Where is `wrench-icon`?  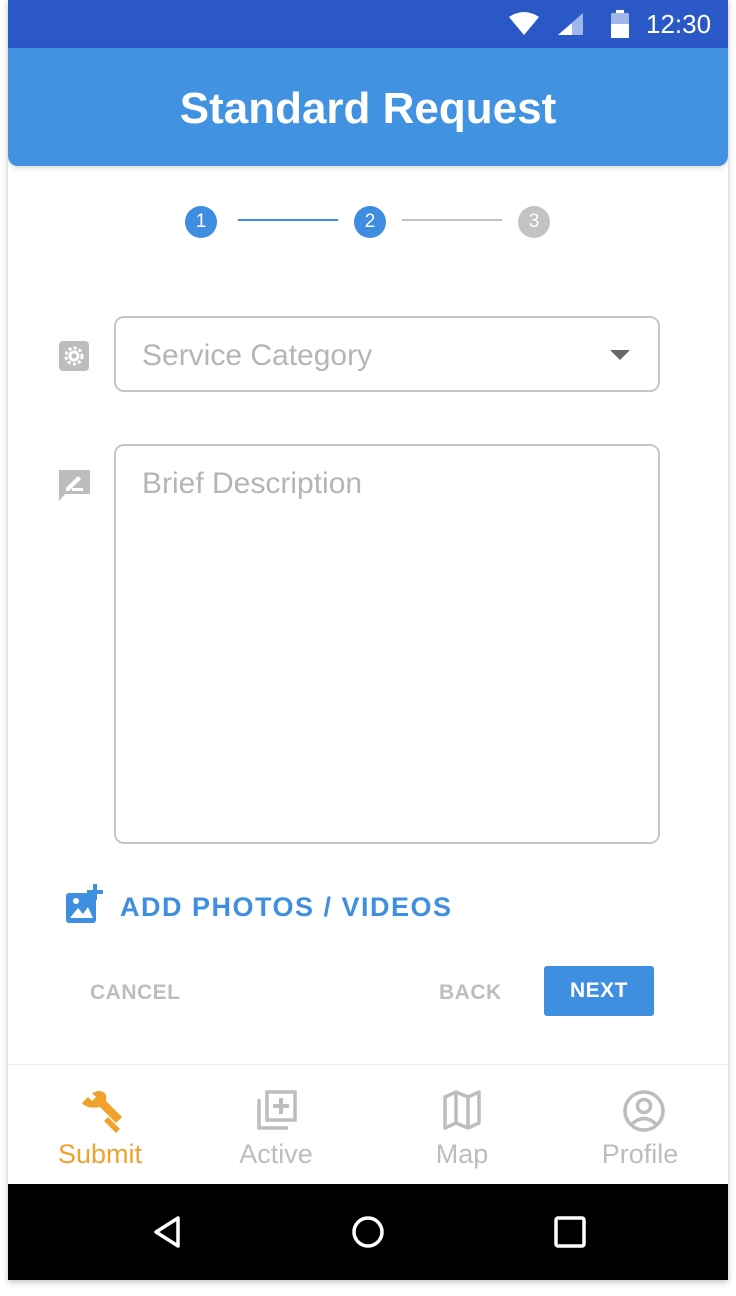
wrench-icon is located at coordinates (102, 1112).